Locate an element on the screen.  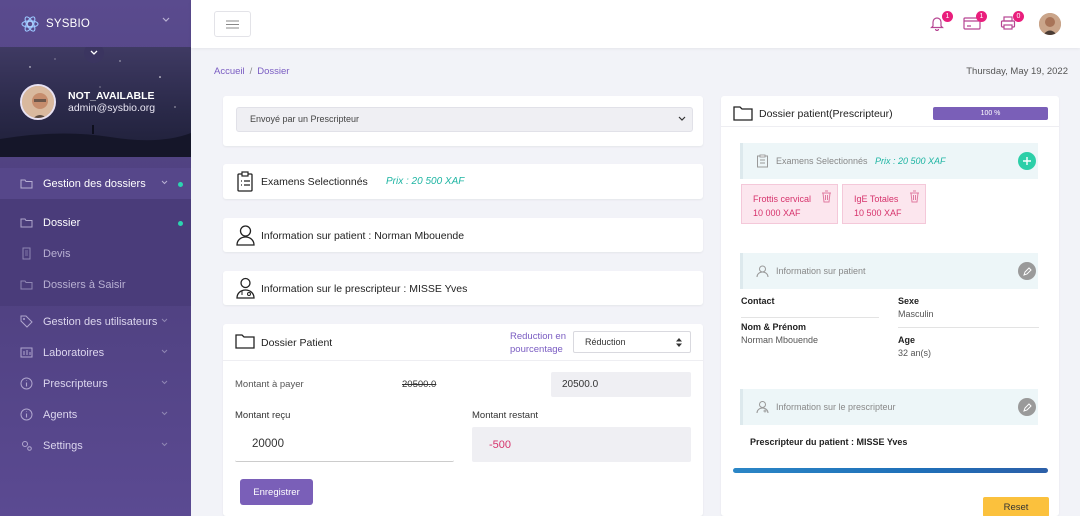
sidebar-item-label: Settings is located at coordinates (63, 445).